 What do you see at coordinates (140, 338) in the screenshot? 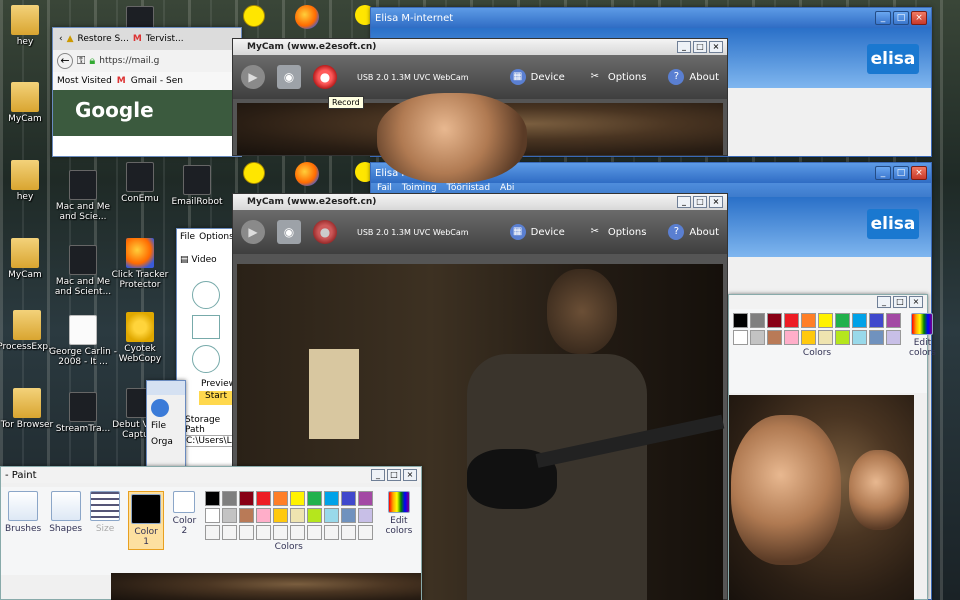
I see `desktop-icon-cyotek: Cyotek WebCopy` at bounding box center [140, 338].